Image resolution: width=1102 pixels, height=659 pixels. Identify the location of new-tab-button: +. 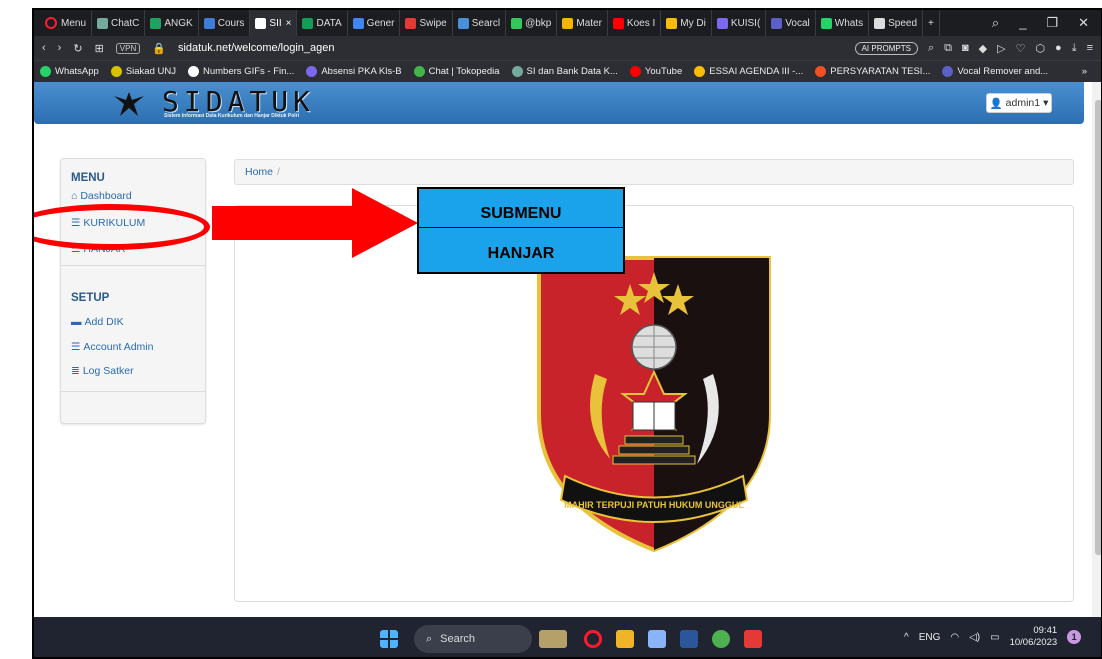
(931, 23).